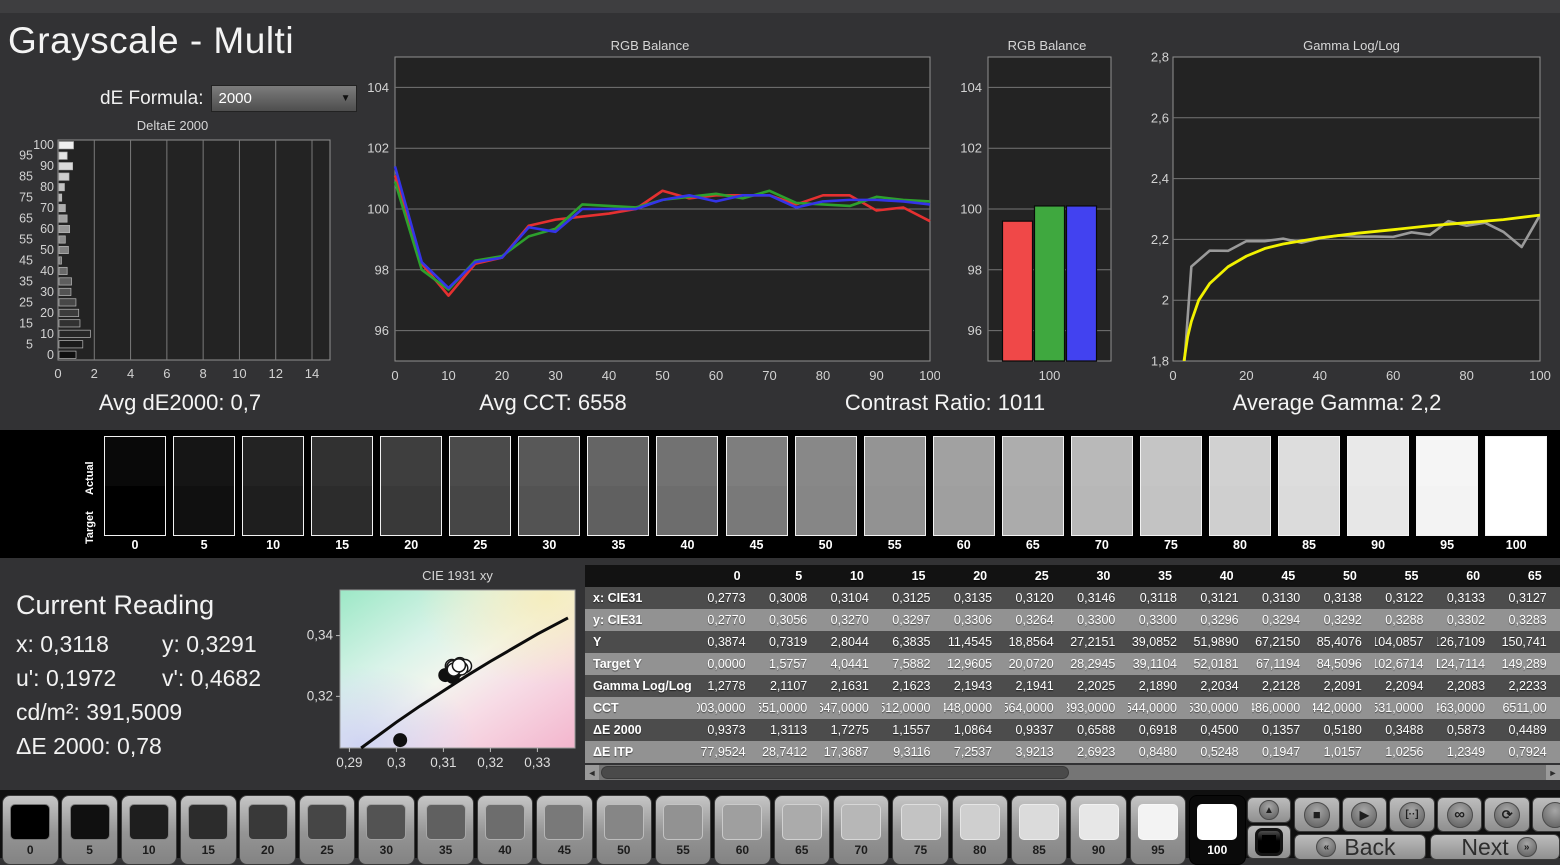 The height and width of the screenshot is (865, 1560). I want to click on svg-text: 96, so click(975, 330).